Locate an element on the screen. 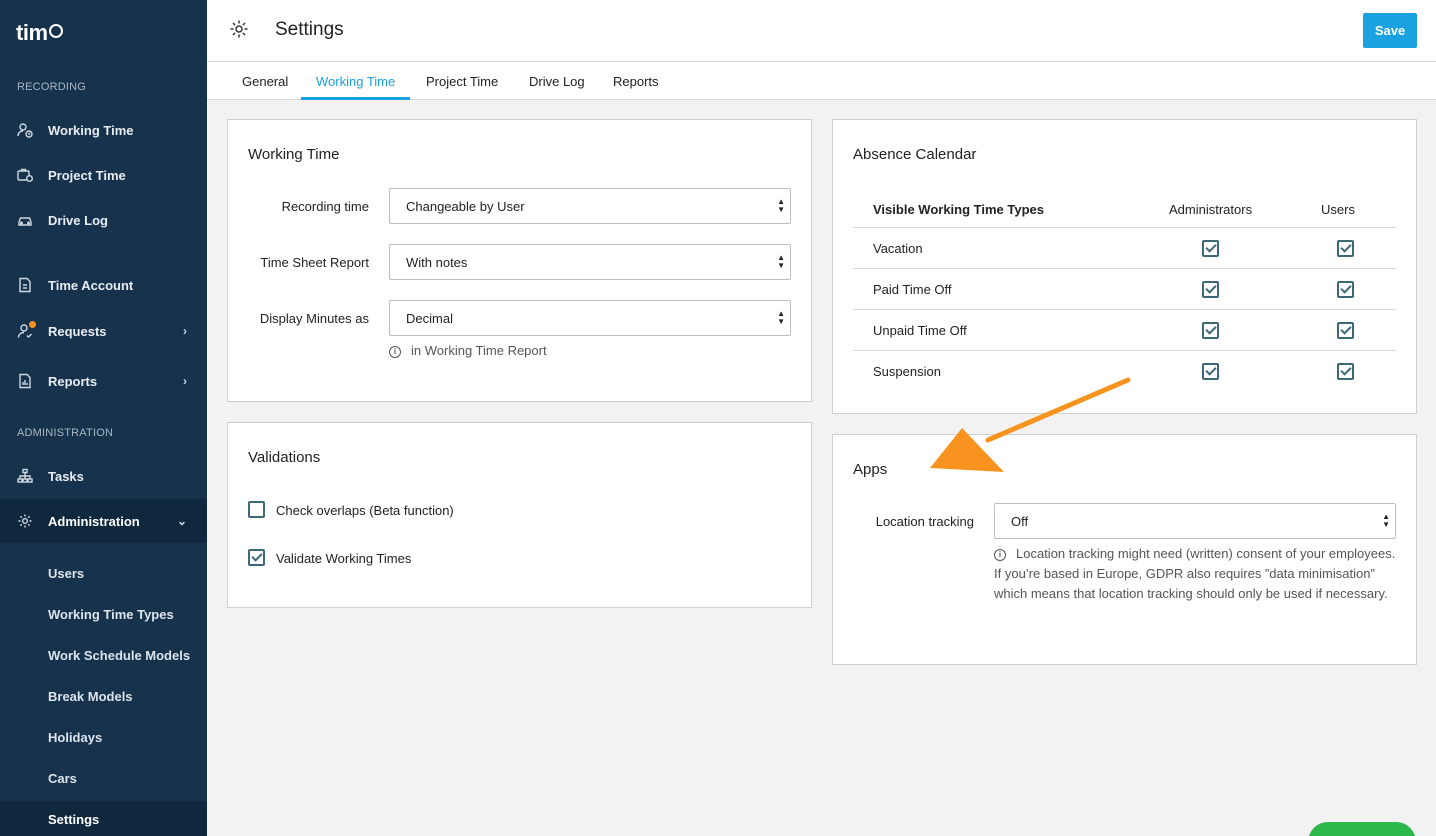 The width and height of the screenshot is (1436, 836). paid-time-off-users-checkbox is located at coordinates (1345, 289).